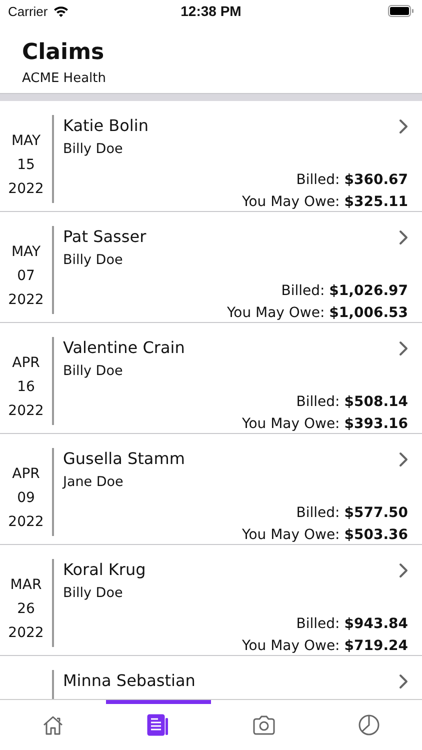 The height and width of the screenshot is (750, 422). I want to click on billed-amount: Billed: $1,026.97, so click(344, 291).